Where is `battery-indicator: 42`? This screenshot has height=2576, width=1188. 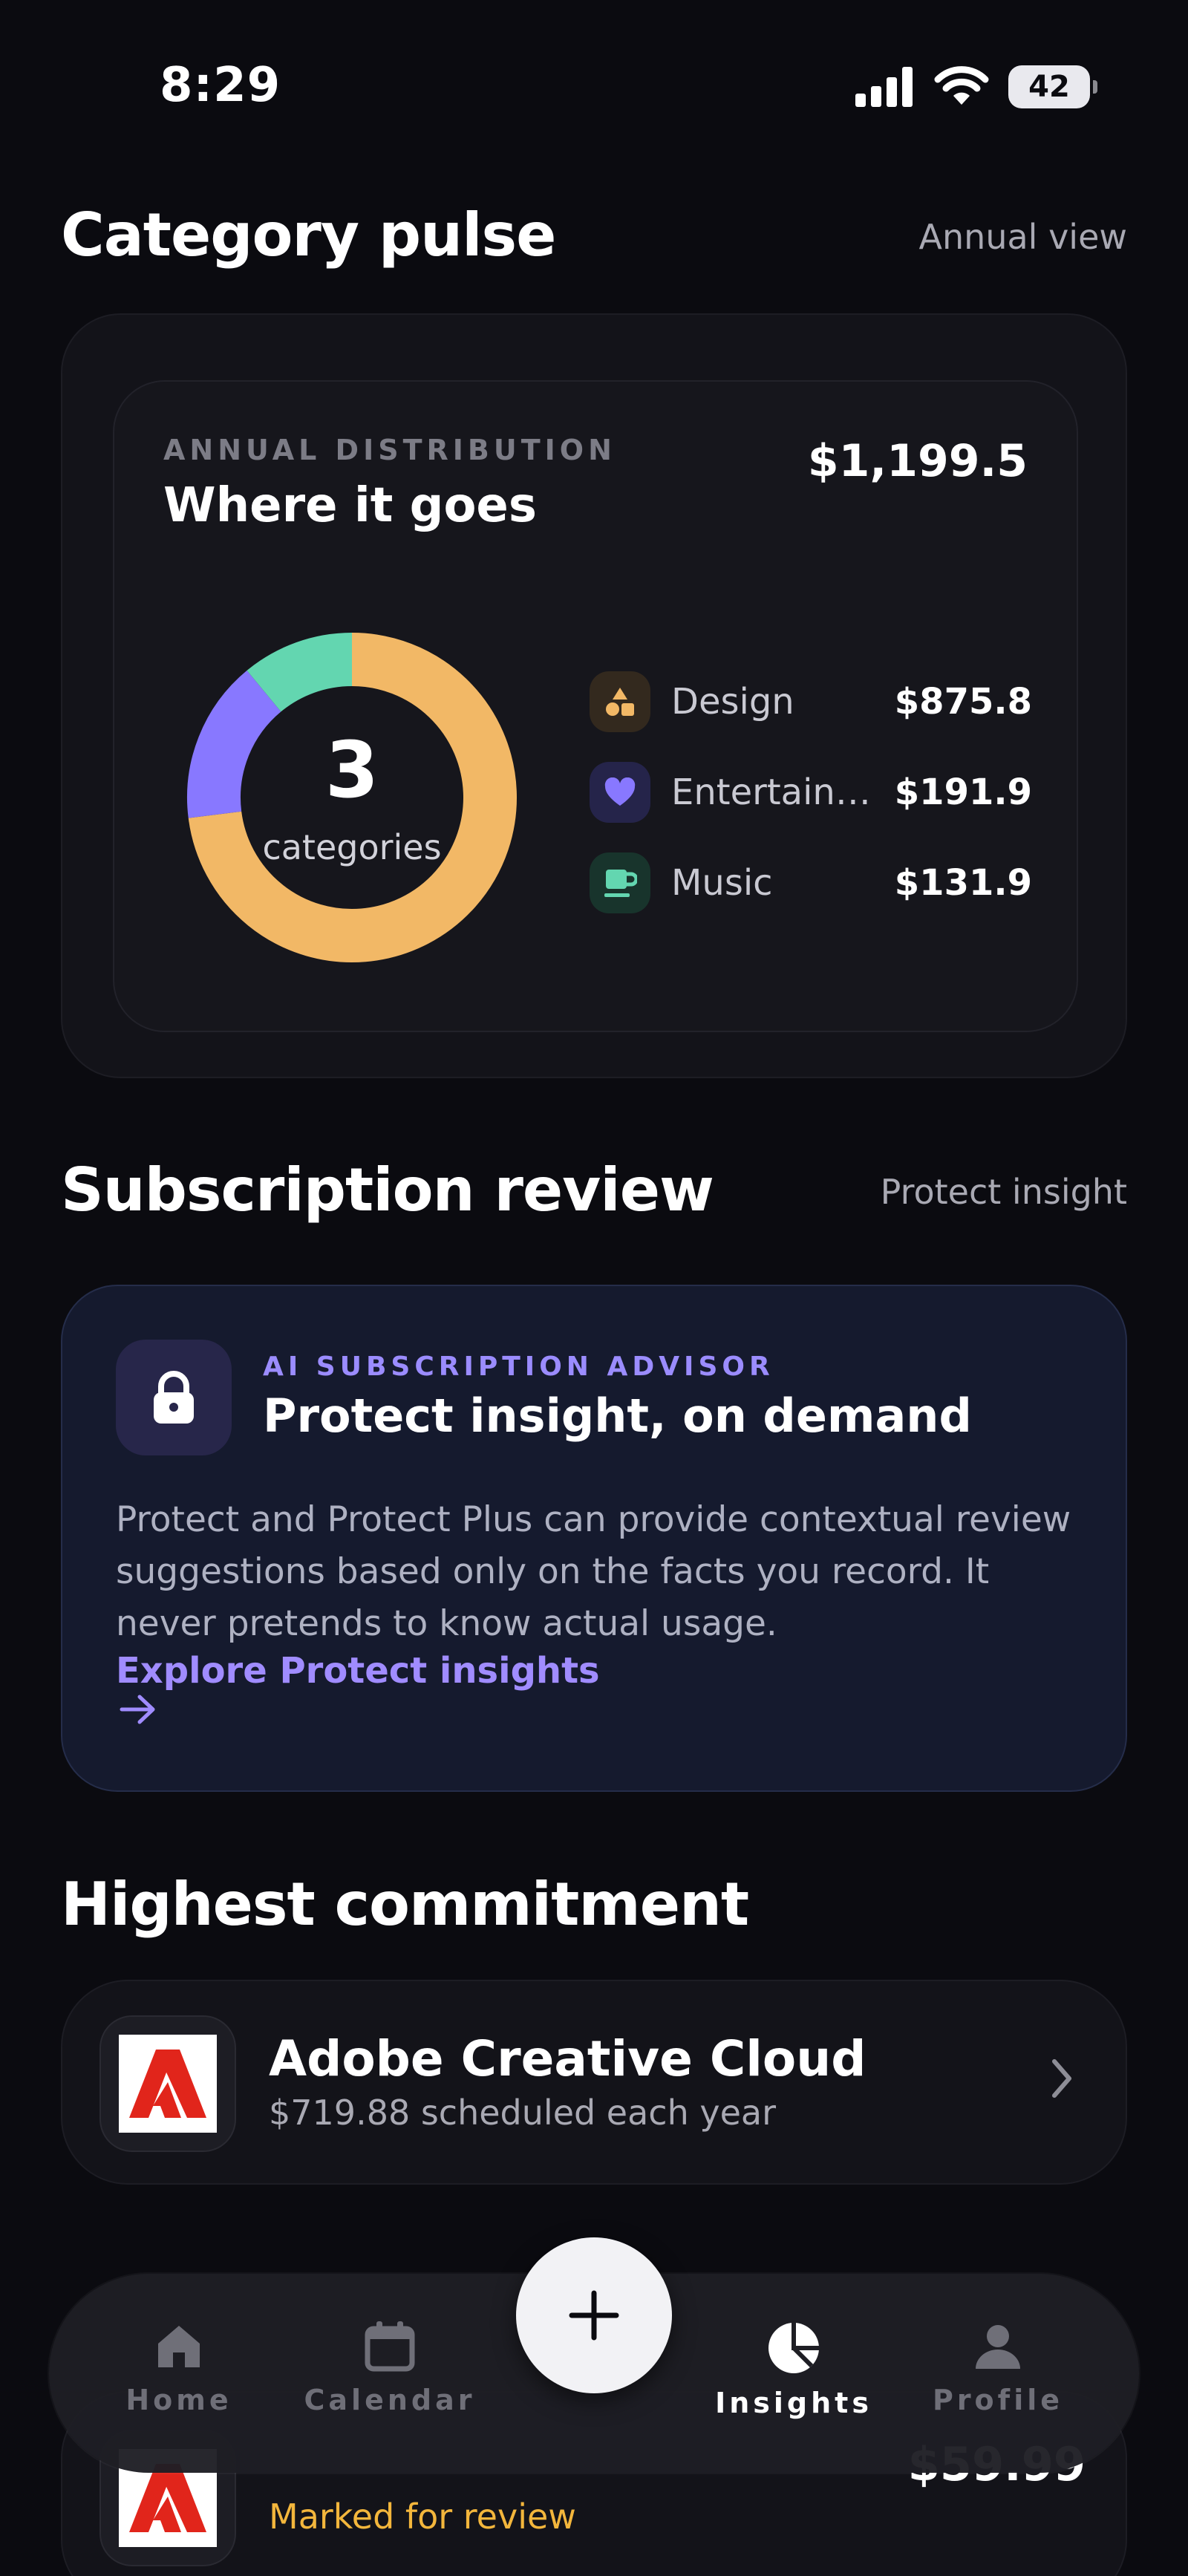 battery-indicator: 42 is located at coordinates (1052, 86).